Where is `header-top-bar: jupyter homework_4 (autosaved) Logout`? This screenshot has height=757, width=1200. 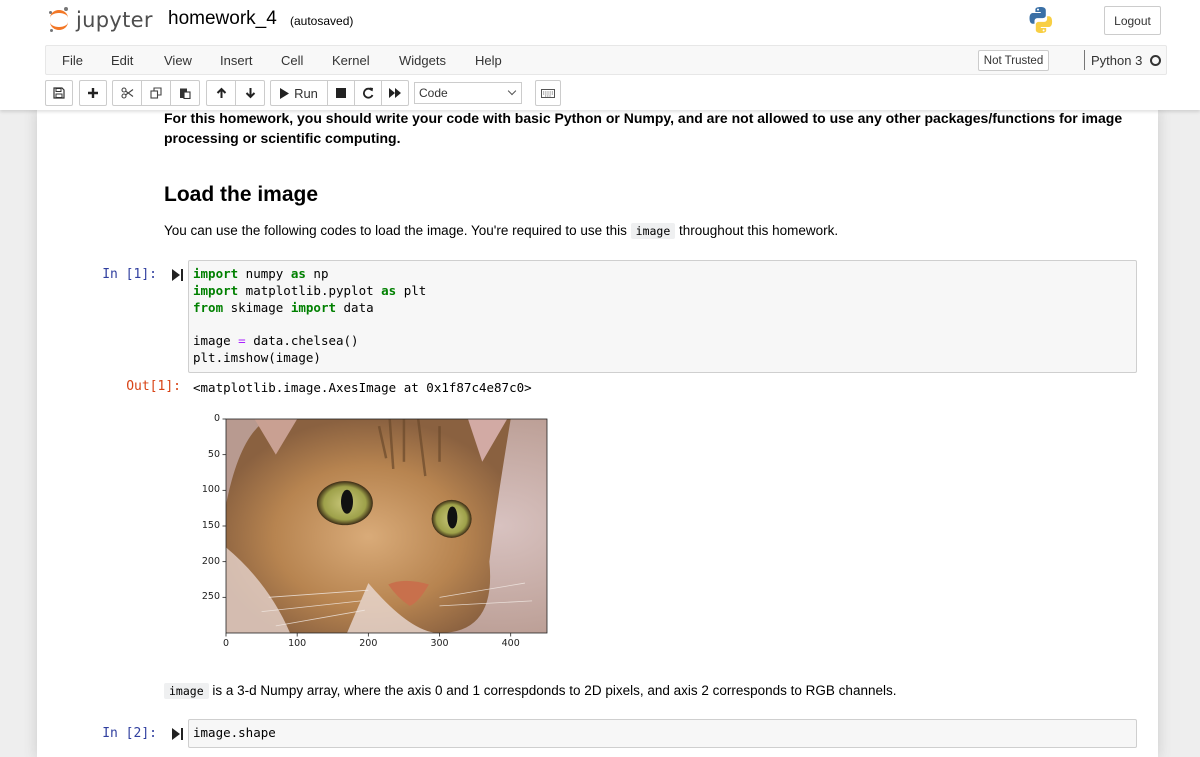
header-top-bar: jupyter homework_4 (autosaved) Logout is located at coordinates (600, 21).